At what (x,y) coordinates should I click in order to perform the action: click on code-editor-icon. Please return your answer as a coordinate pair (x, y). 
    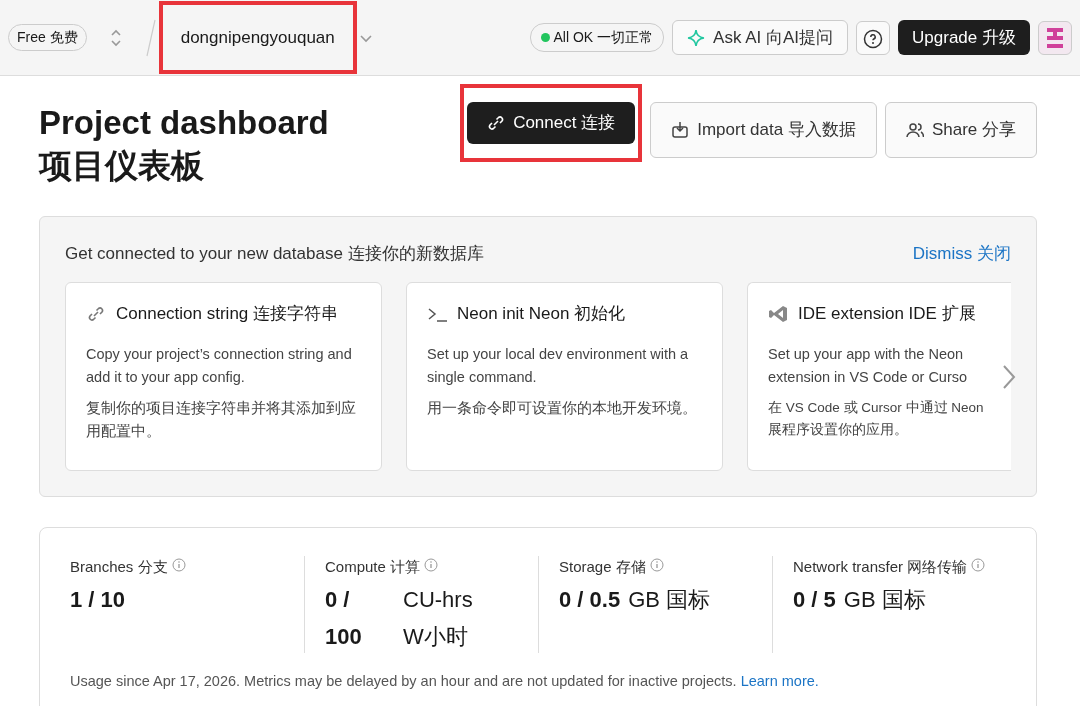
    Looking at the image, I should click on (779, 314).